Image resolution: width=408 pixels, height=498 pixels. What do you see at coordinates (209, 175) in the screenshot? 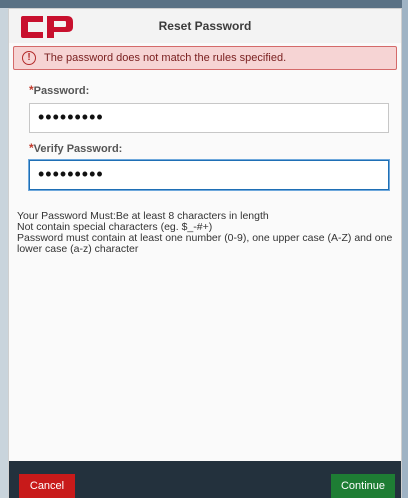
I see `verify-password-field: •••••••••` at bounding box center [209, 175].